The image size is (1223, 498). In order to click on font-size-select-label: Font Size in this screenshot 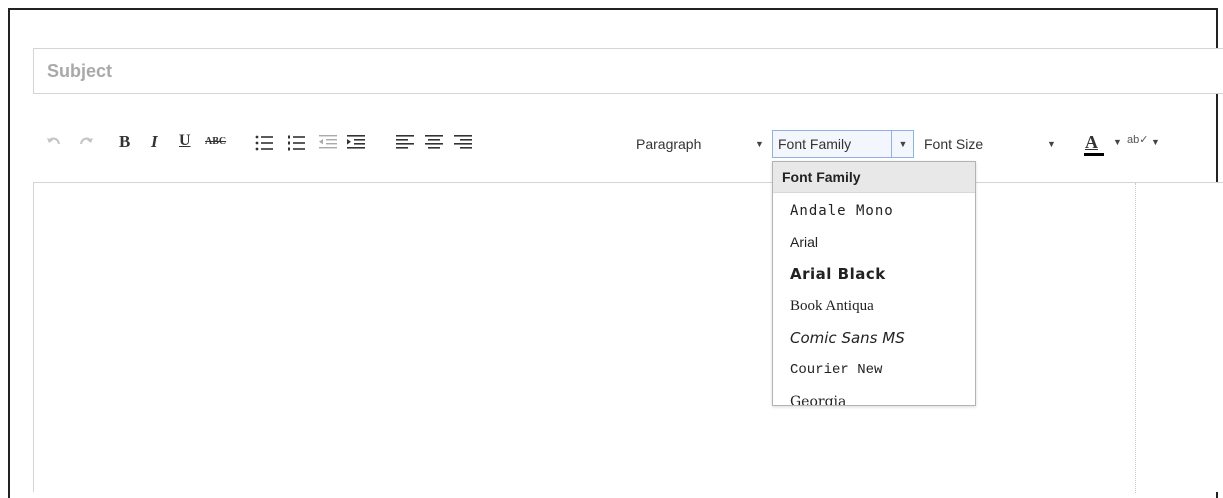, I will do `click(954, 144)`.